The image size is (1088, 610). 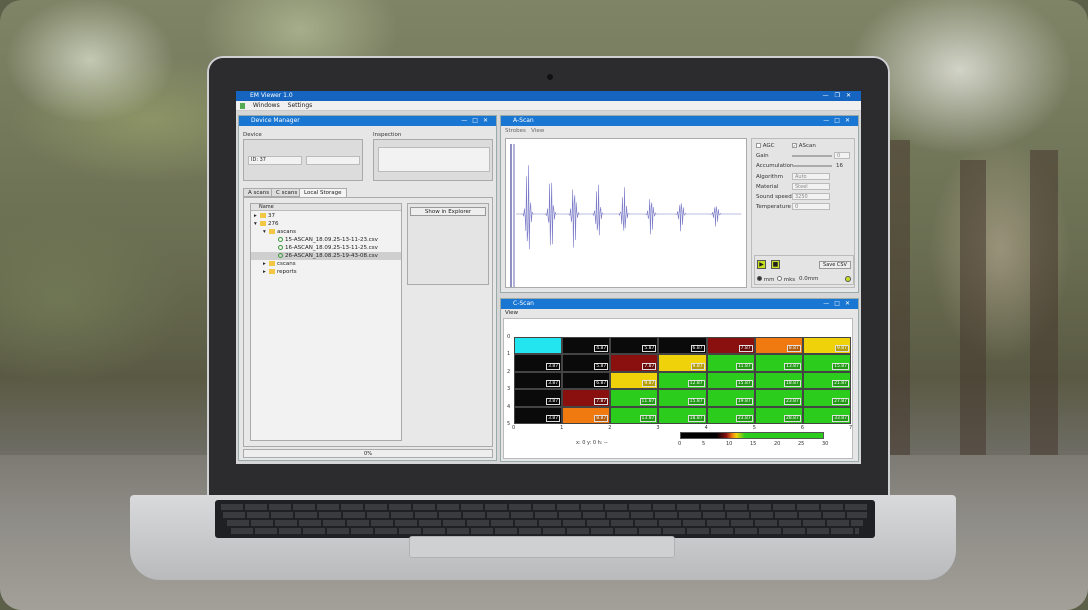 I want to click on mks-radio, so click(x=779, y=278).